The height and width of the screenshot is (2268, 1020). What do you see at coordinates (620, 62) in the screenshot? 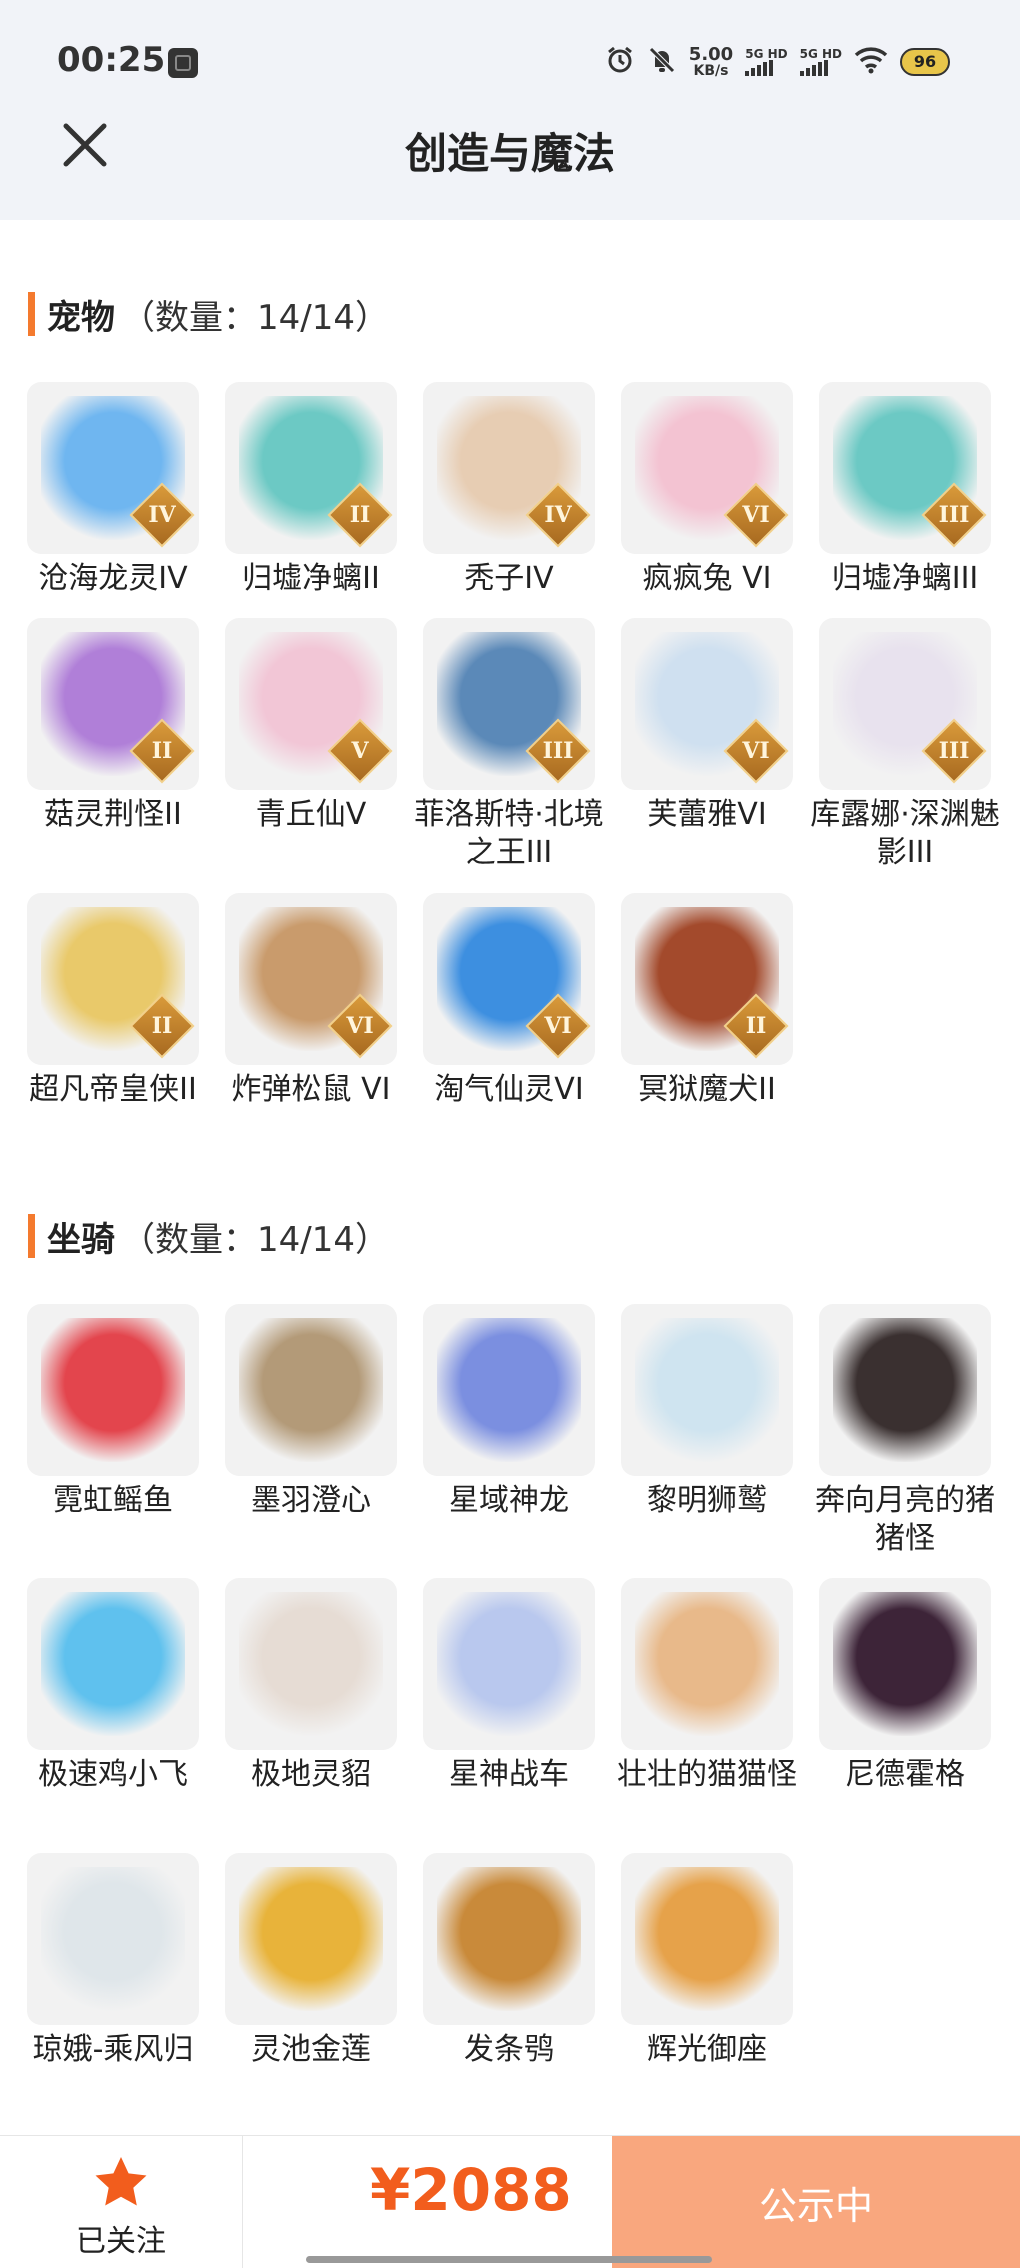
I see `alarm-icon` at bounding box center [620, 62].